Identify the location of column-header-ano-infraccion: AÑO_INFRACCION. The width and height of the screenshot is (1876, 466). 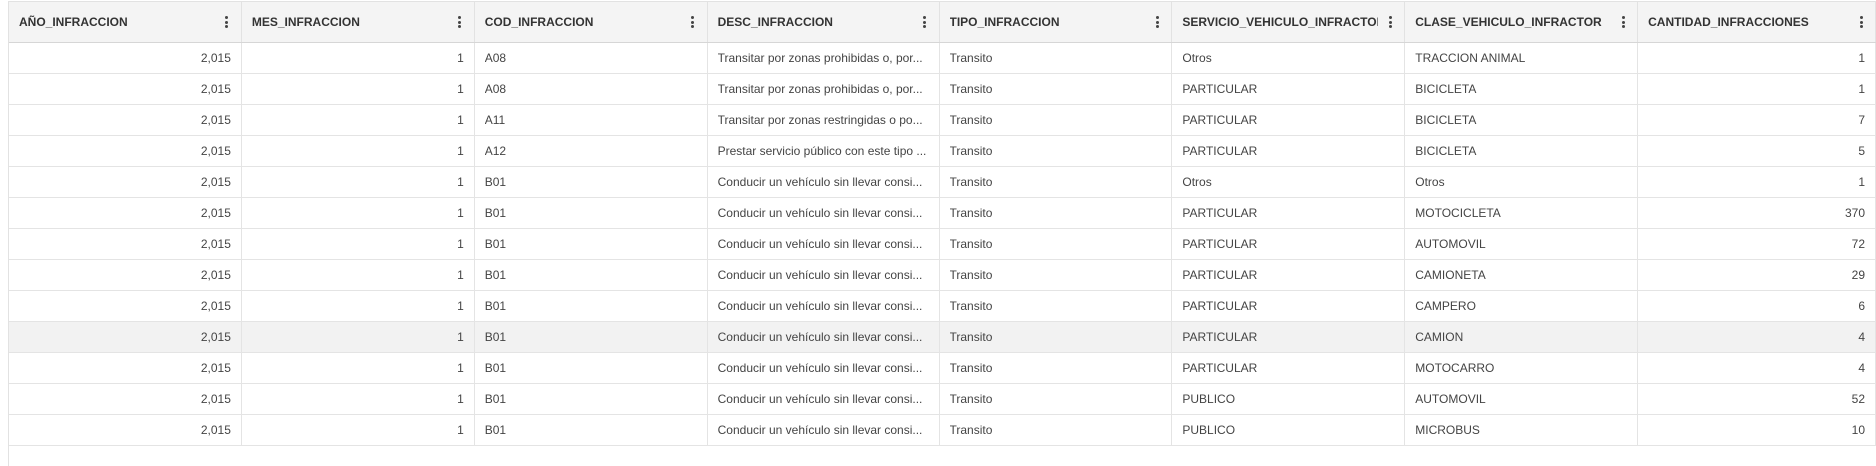
(125, 22).